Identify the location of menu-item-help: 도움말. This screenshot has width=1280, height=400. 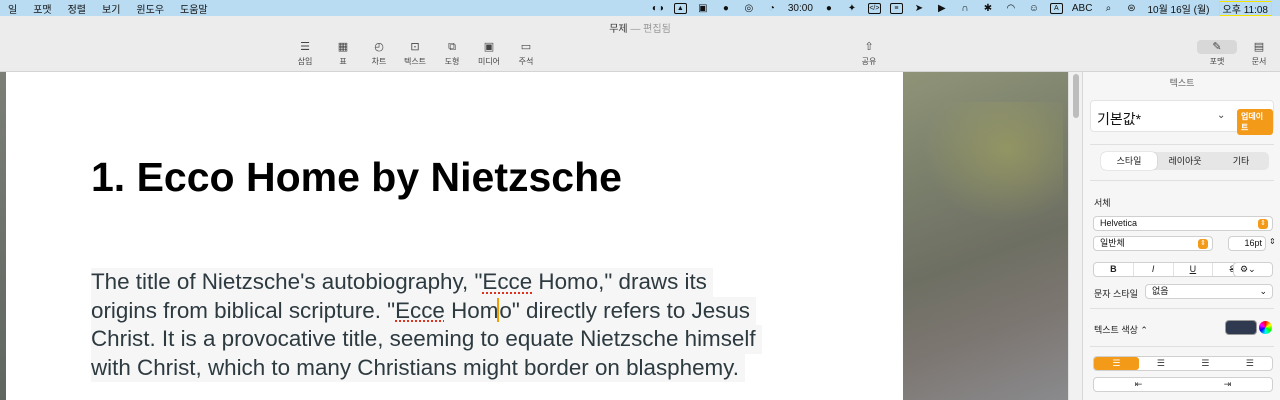
(194, 8).